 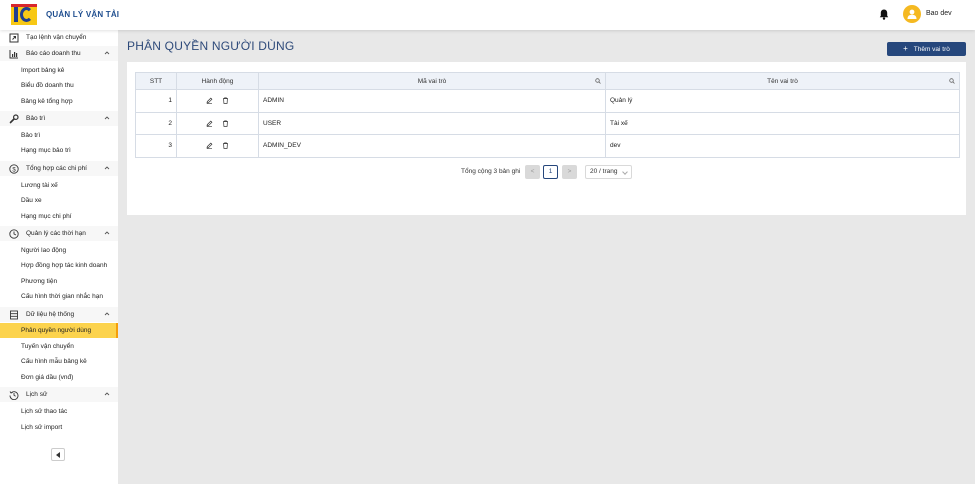 I want to click on user-icon, so click(x=912, y=14).